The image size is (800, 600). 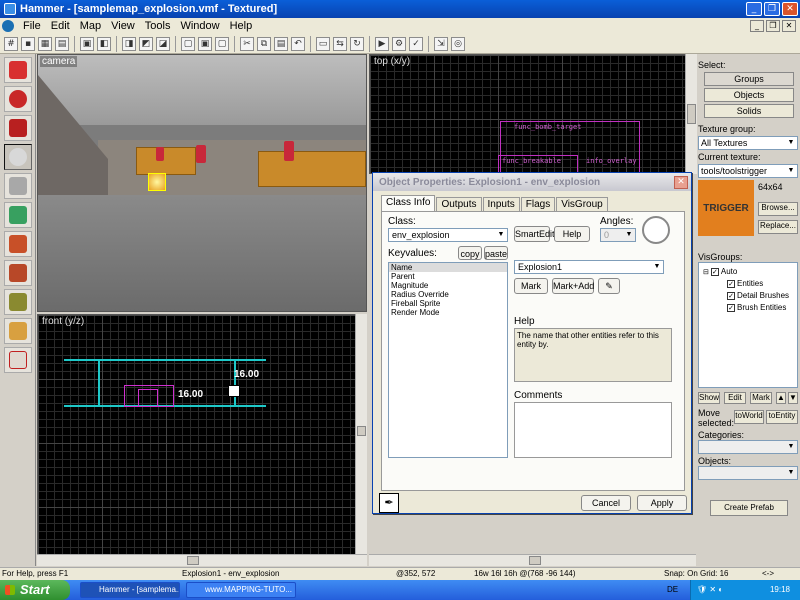 What do you see at coordinates (532, 560) in the screenshot?
I see `top-viewport-hscrollbar` at bounding box center [532, 560].